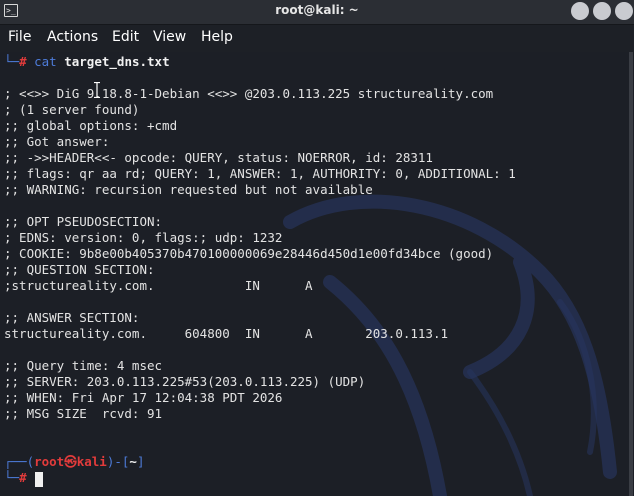 The width and height of the screenshot is (634, 496). Describe the element at coordinates (83, 221) in the screenshot. I see `output-line: ;; OPT PSEUDOSECTION:` at that location.